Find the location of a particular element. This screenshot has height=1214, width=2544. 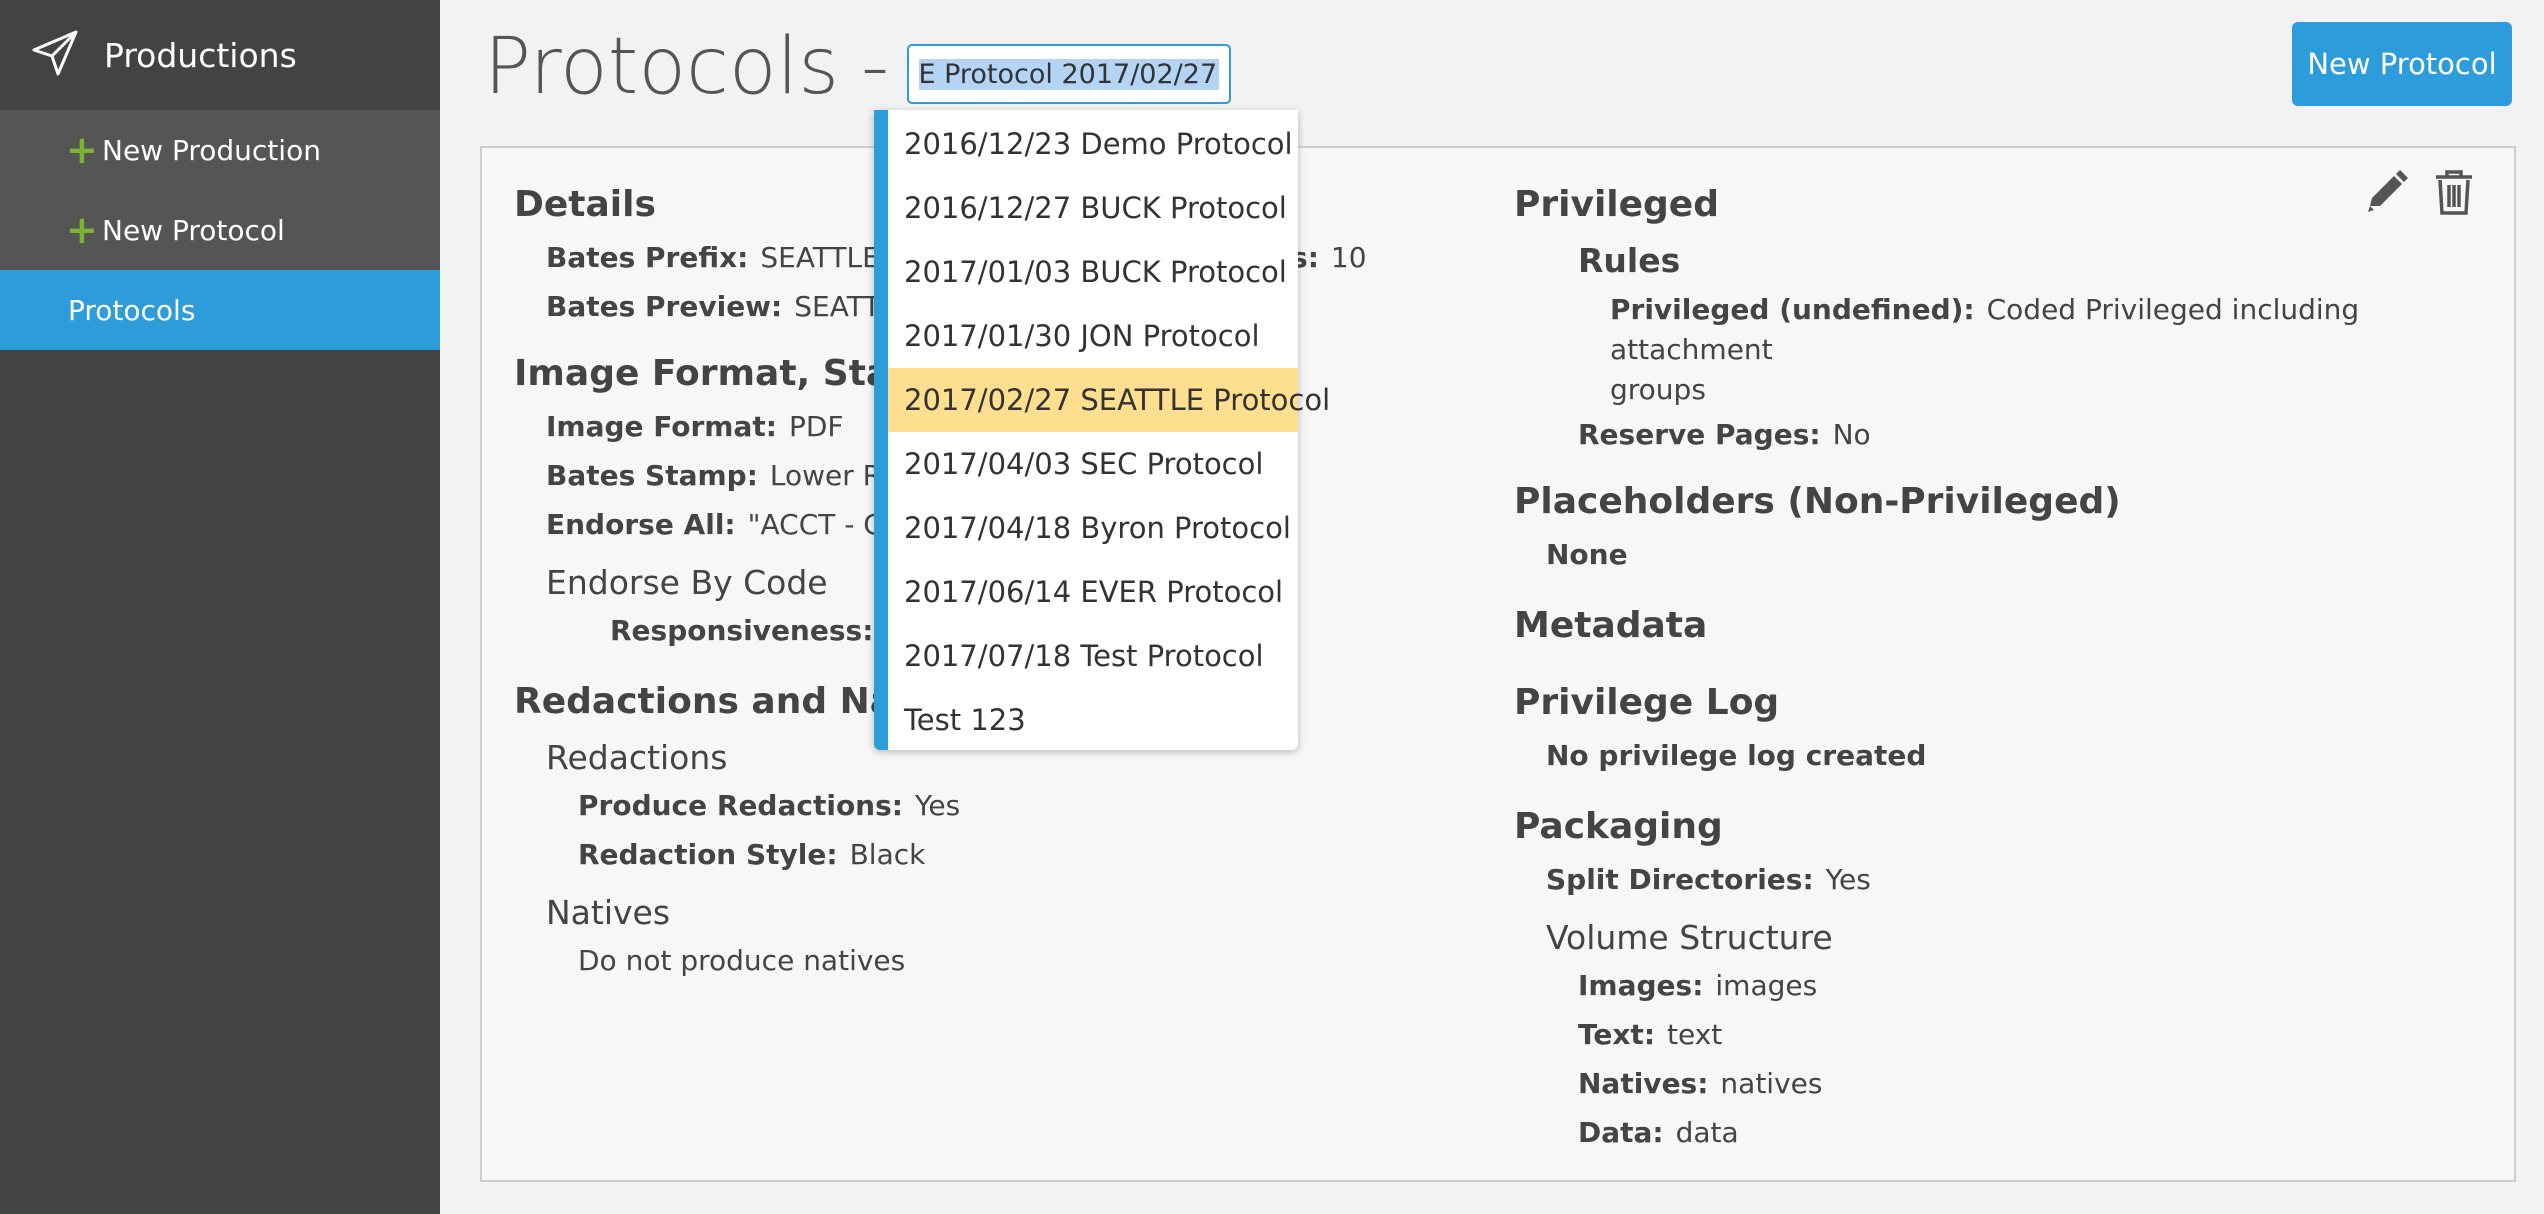

placeholders-heading: Placeholders (Non-Privileged) is located at coordinates (1817, 501).